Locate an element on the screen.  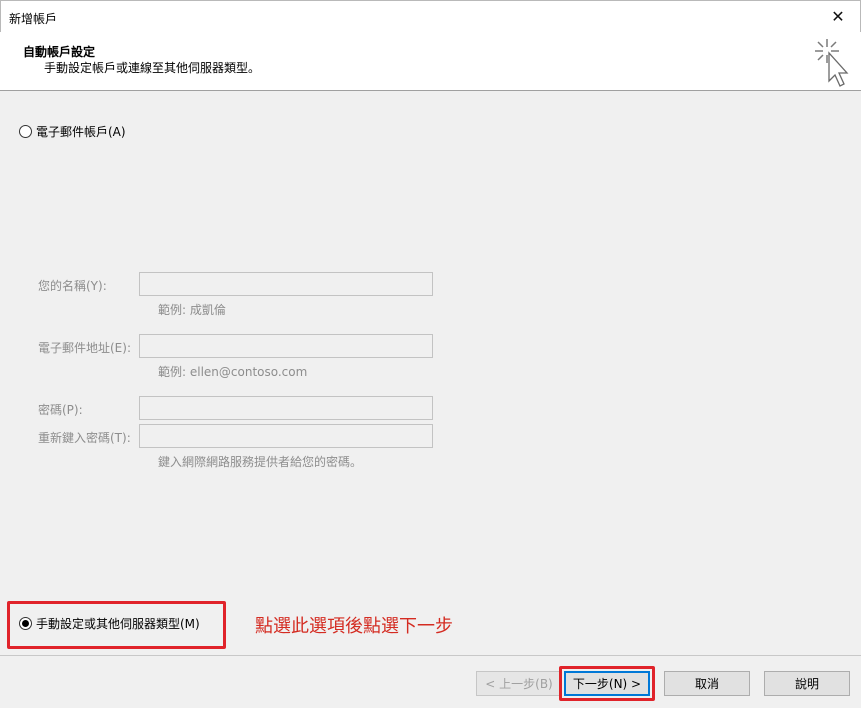
email-field is located at coordinates (286, 346).